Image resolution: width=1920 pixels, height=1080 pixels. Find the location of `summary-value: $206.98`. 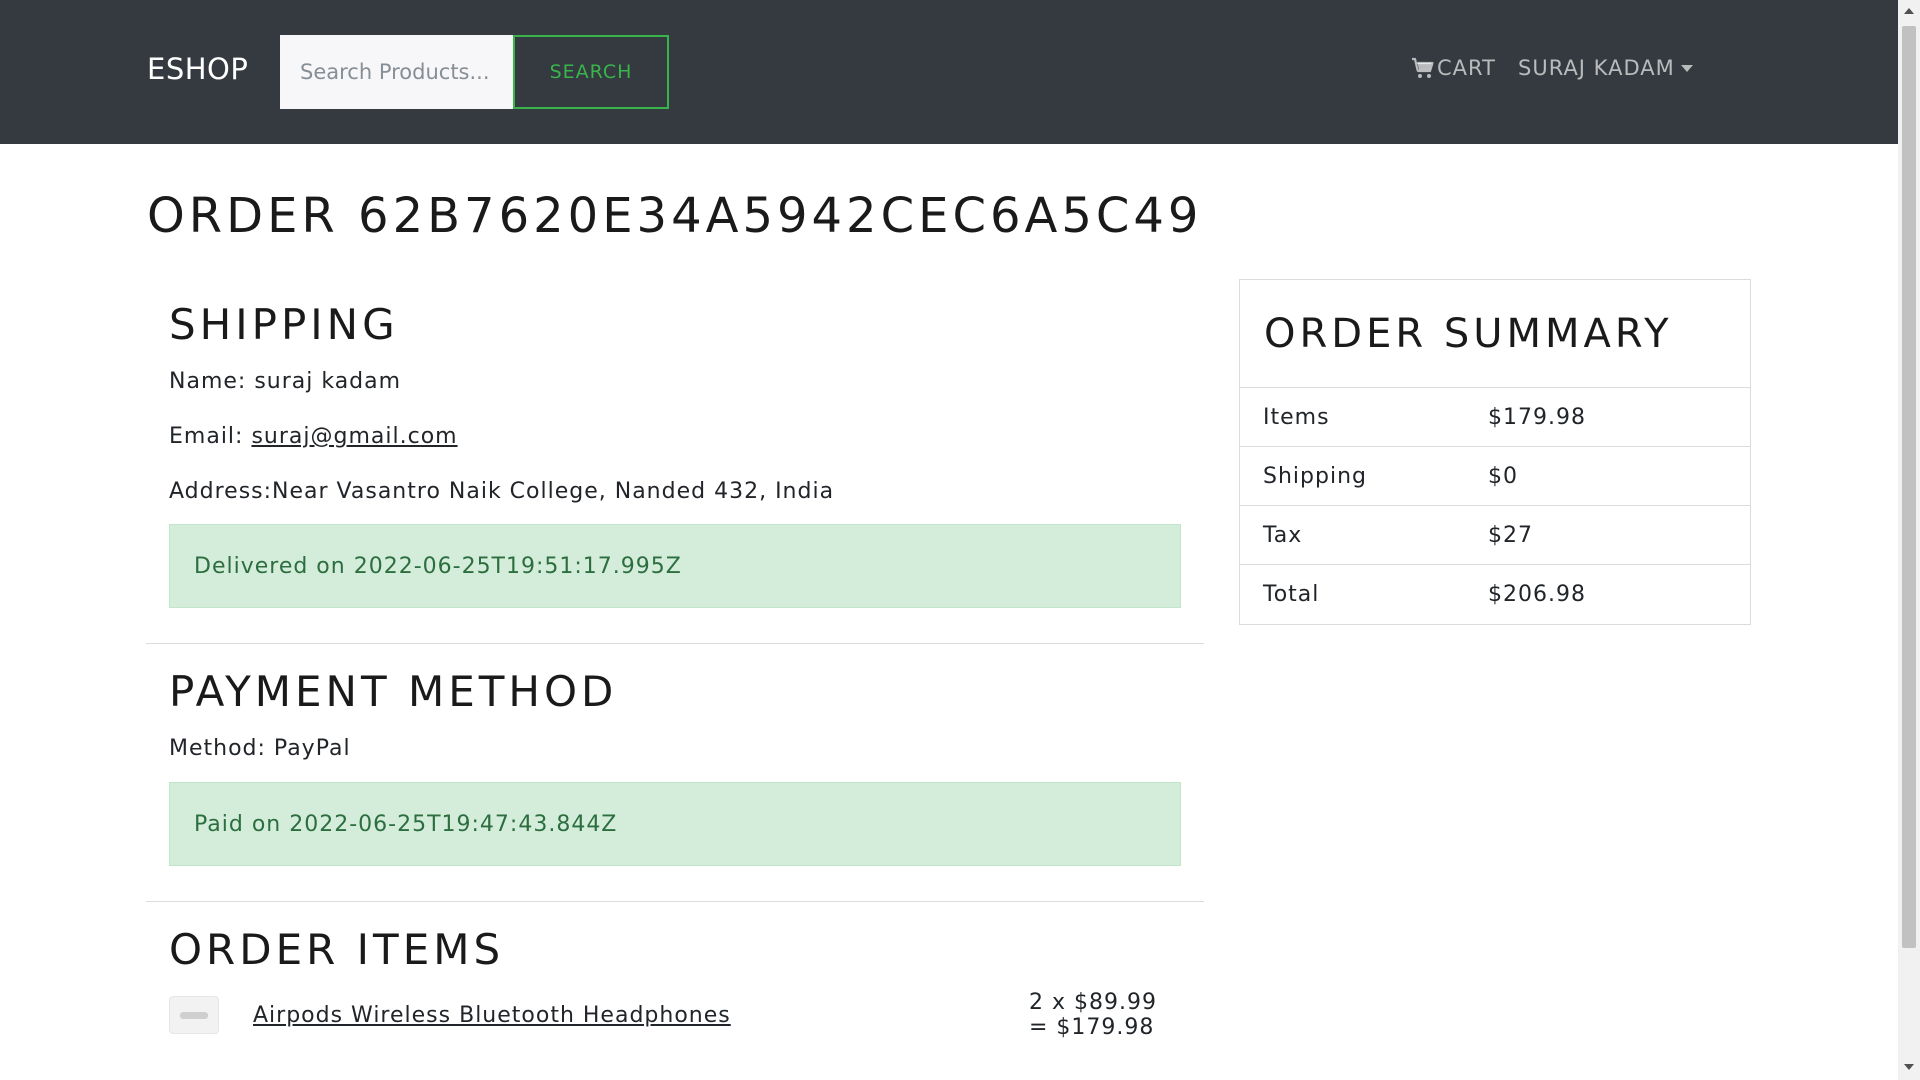

summary-value: $206.98 is located at coordinates (1537, 594).